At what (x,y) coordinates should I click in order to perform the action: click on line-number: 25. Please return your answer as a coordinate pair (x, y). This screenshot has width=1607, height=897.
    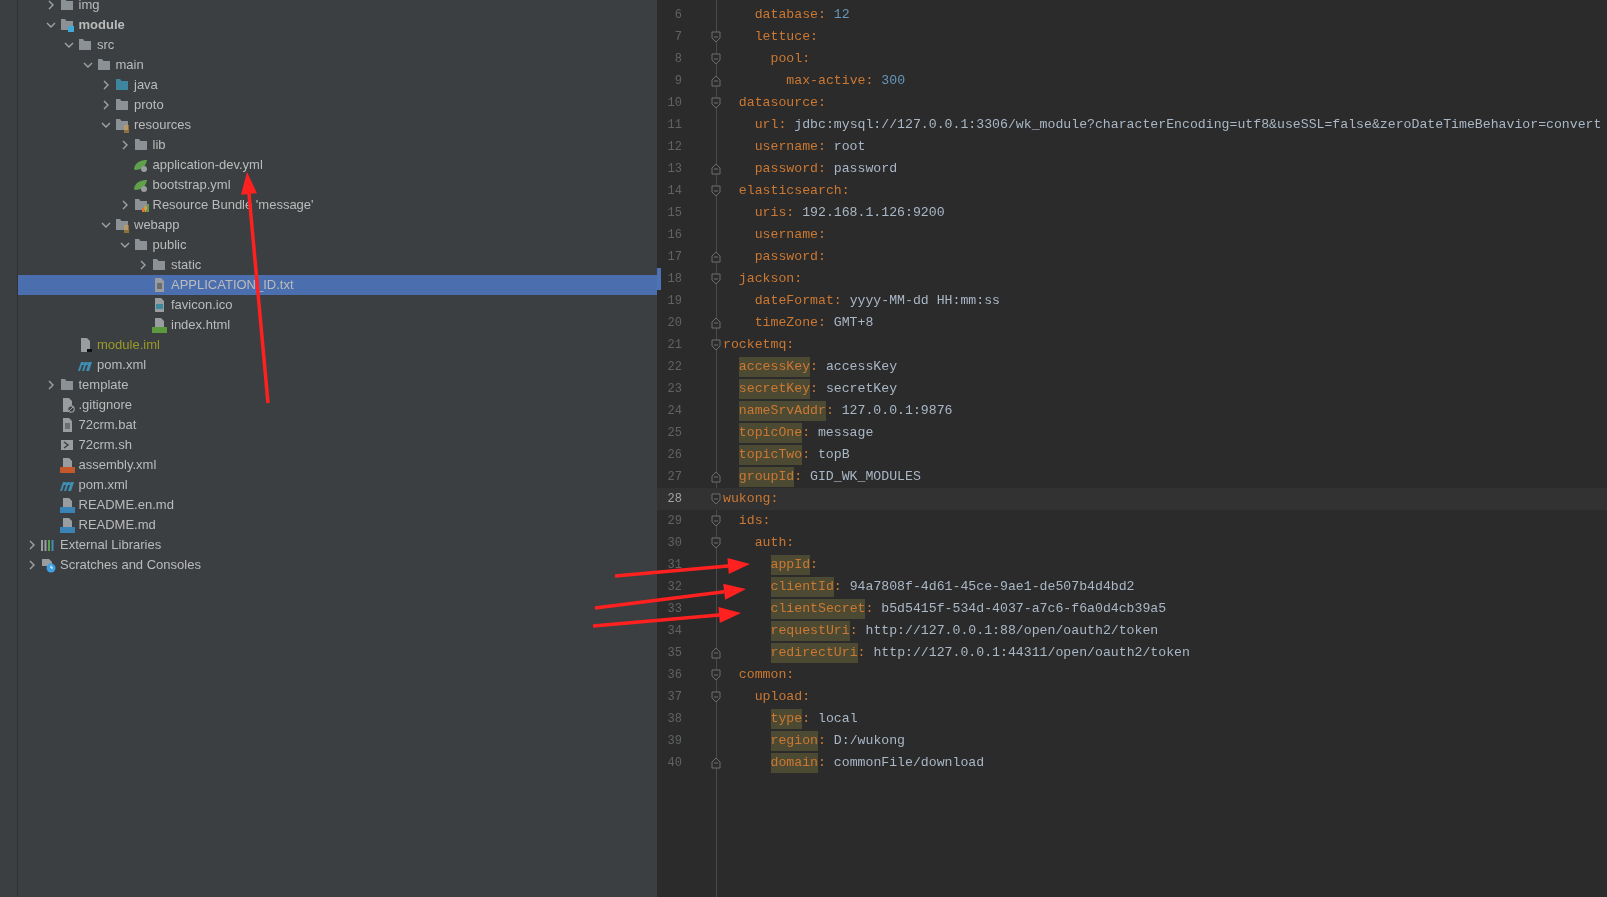
    Looking at the image, I should click on (674, 433).